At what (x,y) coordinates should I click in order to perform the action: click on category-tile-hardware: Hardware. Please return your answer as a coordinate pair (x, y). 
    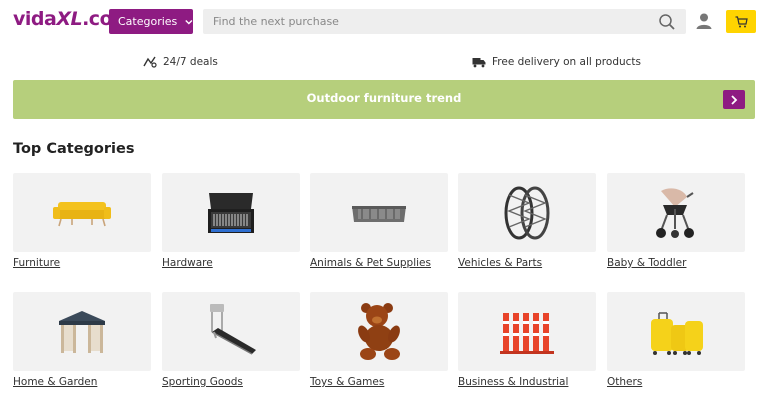
    Looking at the image, I should click on (231, 221).